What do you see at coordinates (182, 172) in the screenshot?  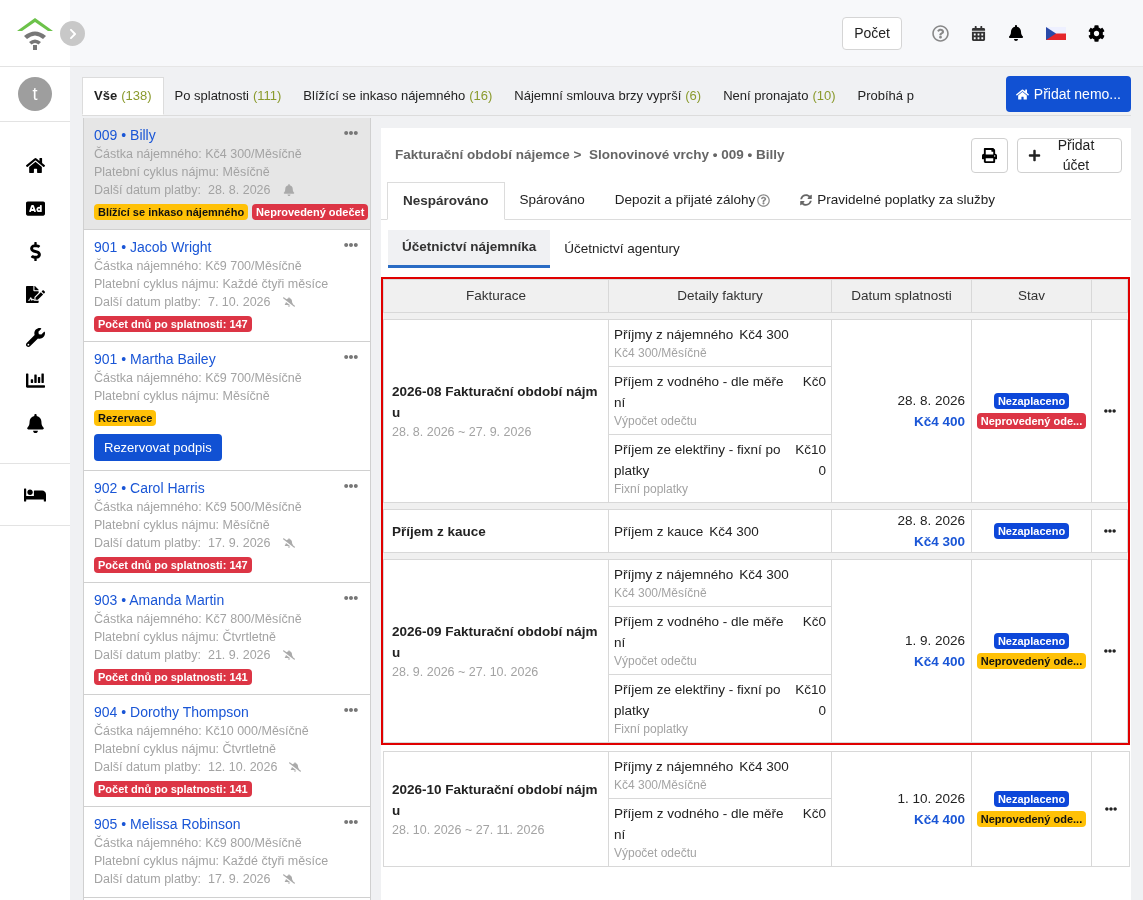 I see `payment-cycle: Platební cyklus nájmu: Měsíčně` at bounding box center [182, 172].